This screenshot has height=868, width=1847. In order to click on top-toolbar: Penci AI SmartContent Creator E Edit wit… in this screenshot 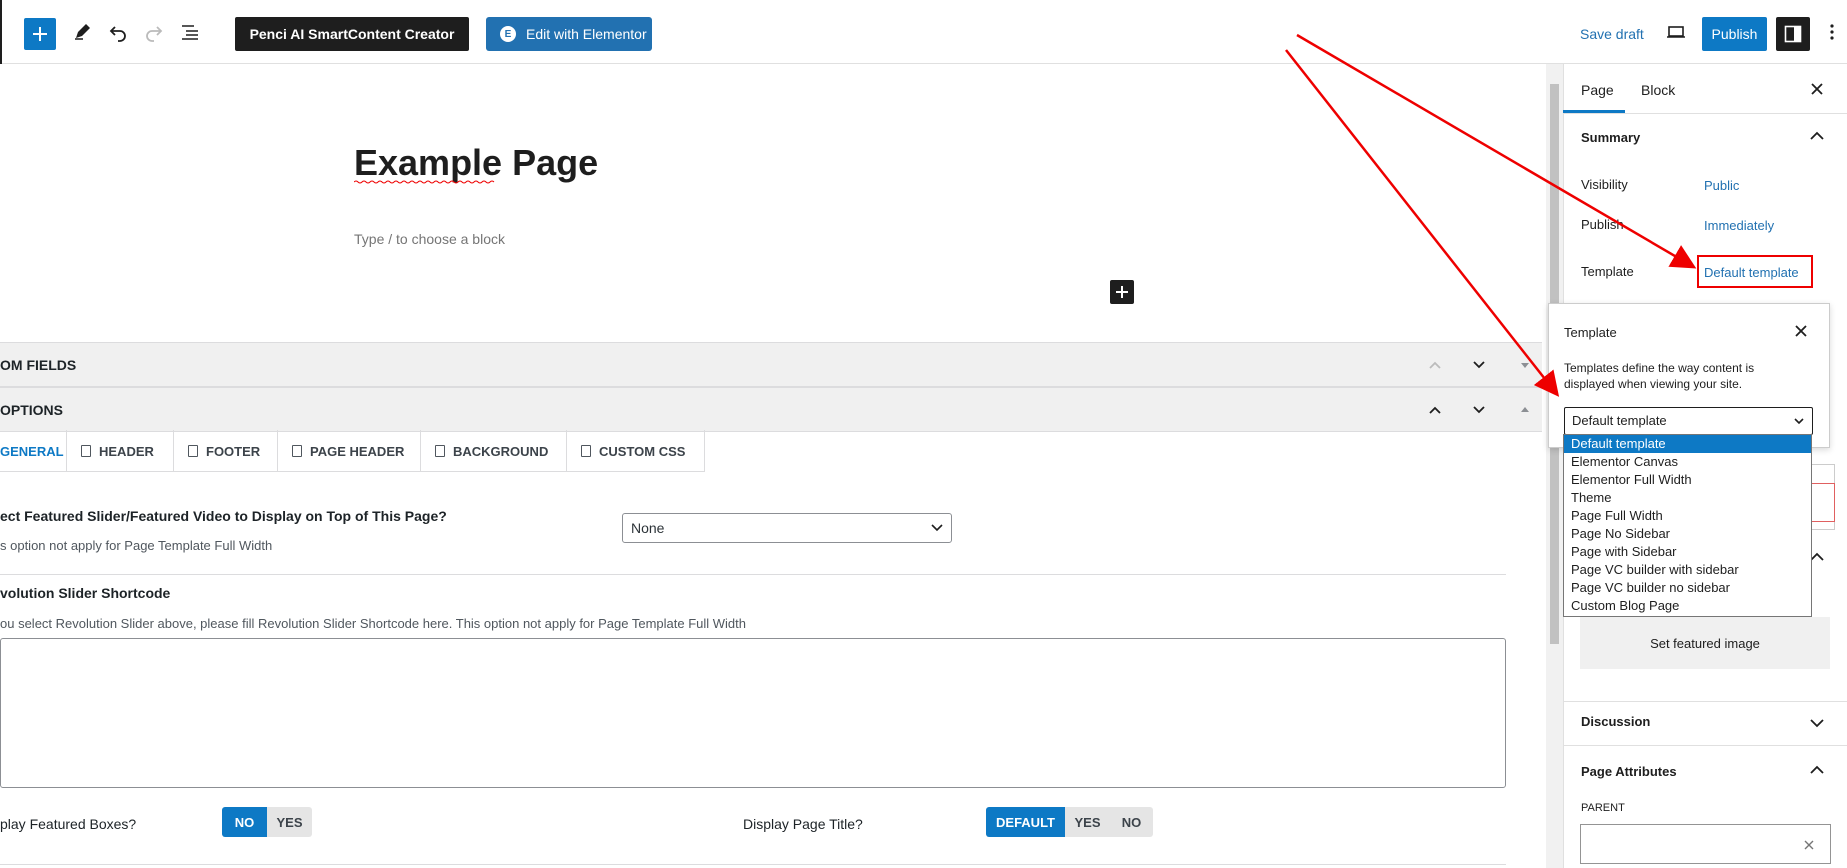, I will do `click(923, 32)`.